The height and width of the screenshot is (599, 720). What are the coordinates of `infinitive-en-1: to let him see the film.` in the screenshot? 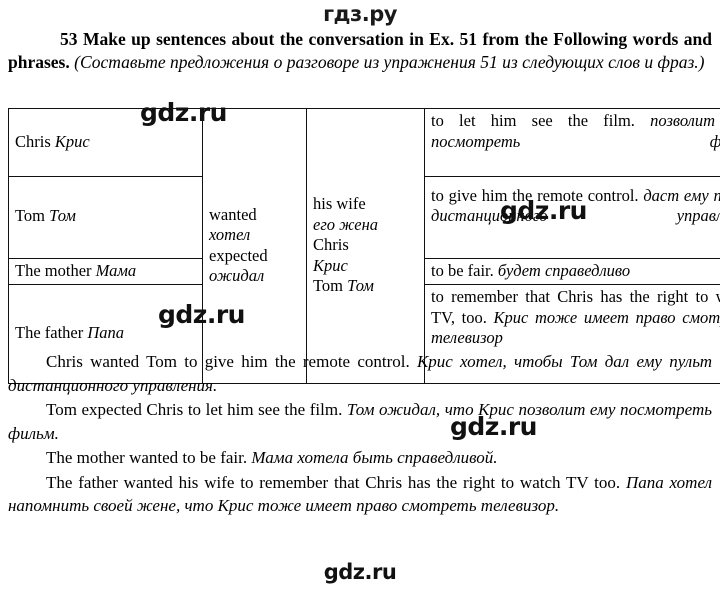 It's located at (533, 120).